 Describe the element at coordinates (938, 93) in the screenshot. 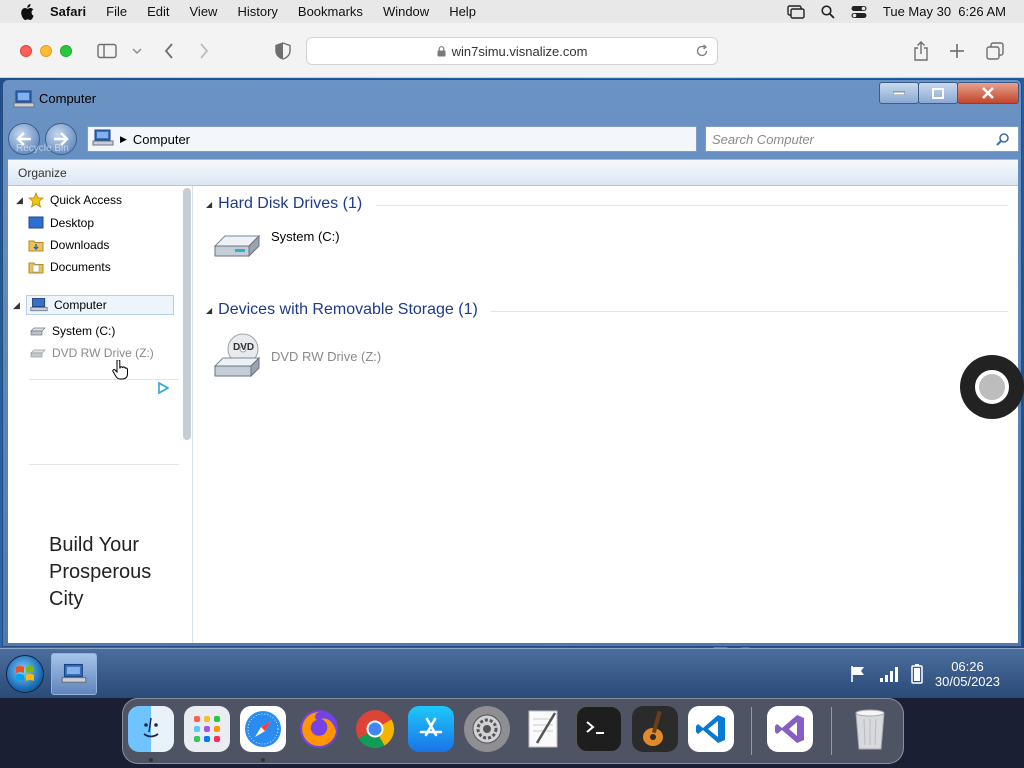

I see `maximize-button` at that location.